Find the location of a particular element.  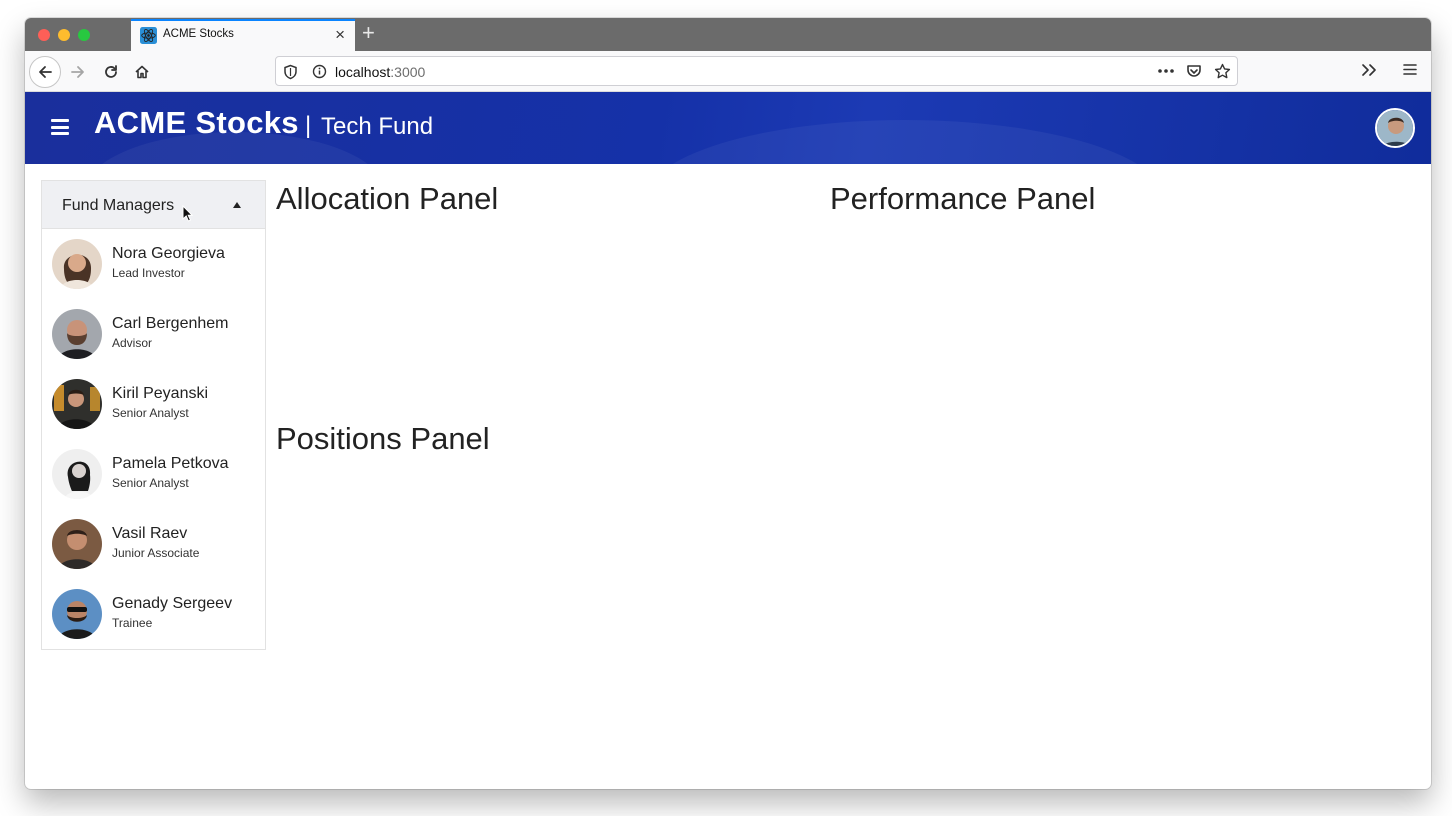

mouse-cursor-icon is located at coordinates (187, 213).